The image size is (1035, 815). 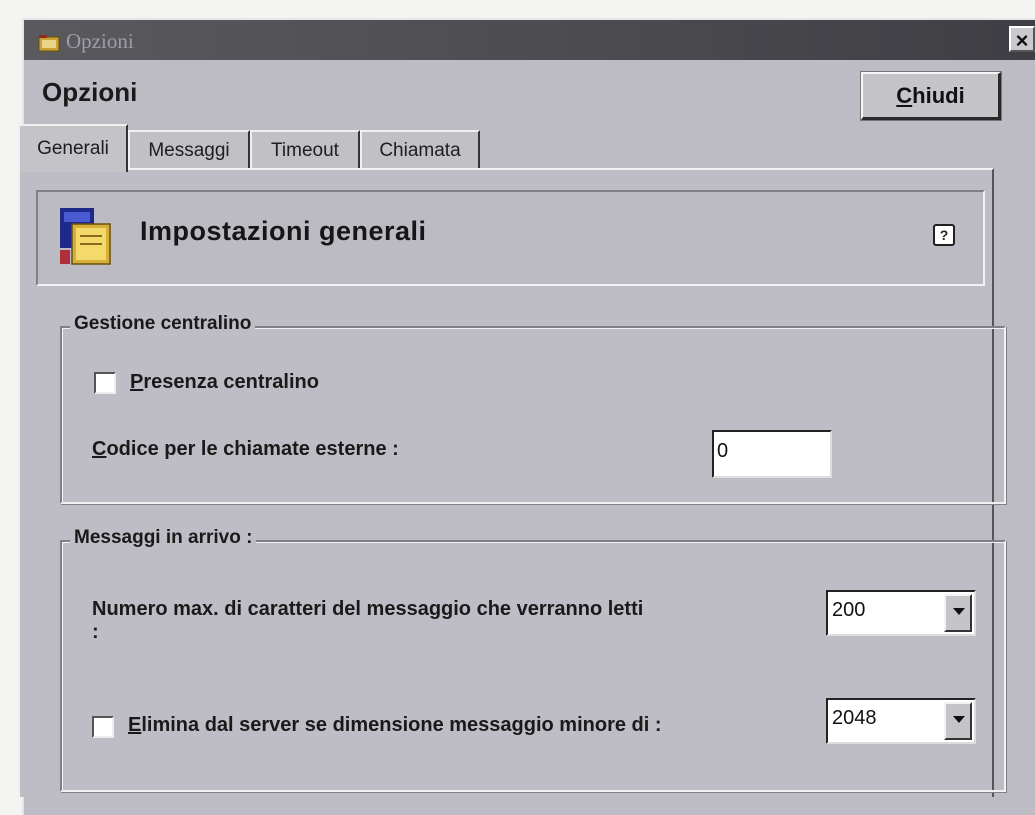 What do you see at coordinates (73, 148) in the screenshot?
I see `tab-generali: Generali` at bounding box center [73, 148].